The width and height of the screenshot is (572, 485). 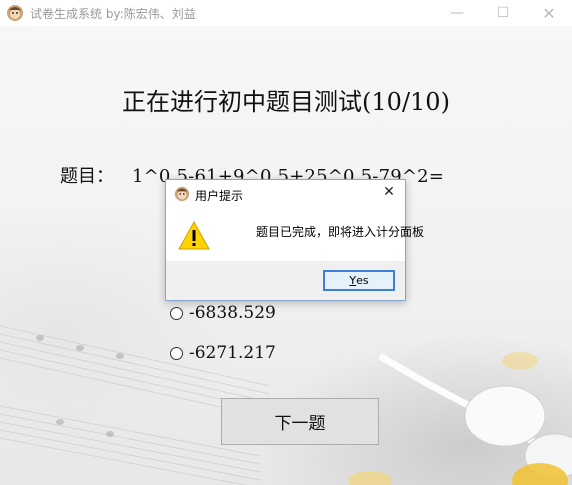 I want to click on answer-option-4: -6271.217, so click(x=223, y=353).